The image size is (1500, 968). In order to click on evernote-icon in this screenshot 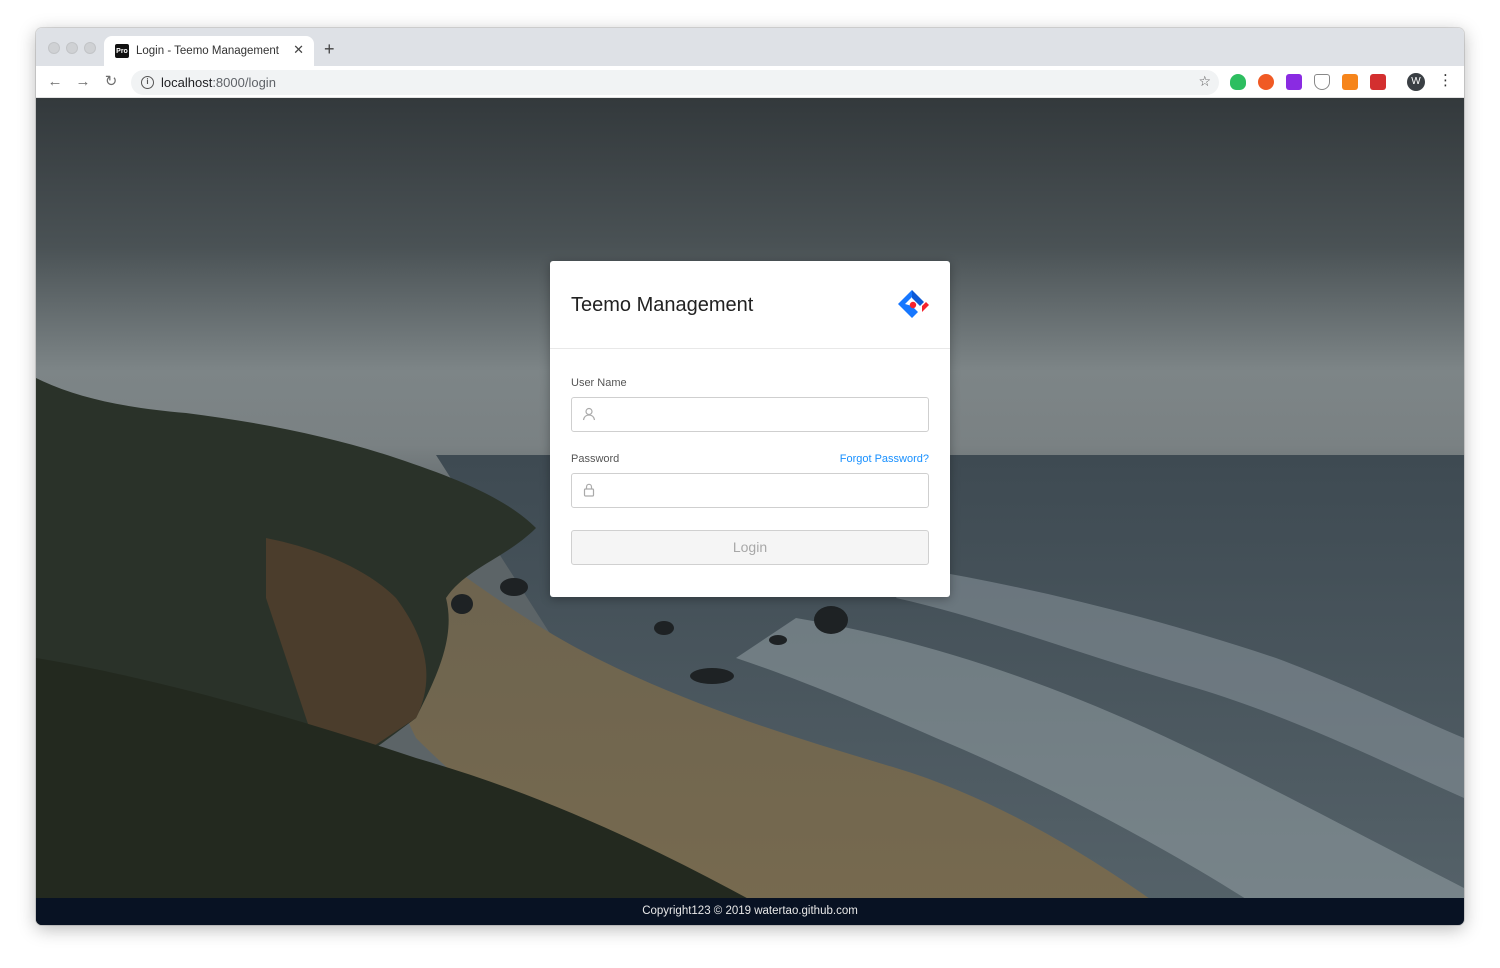, I will do `click(1238, 82)`.